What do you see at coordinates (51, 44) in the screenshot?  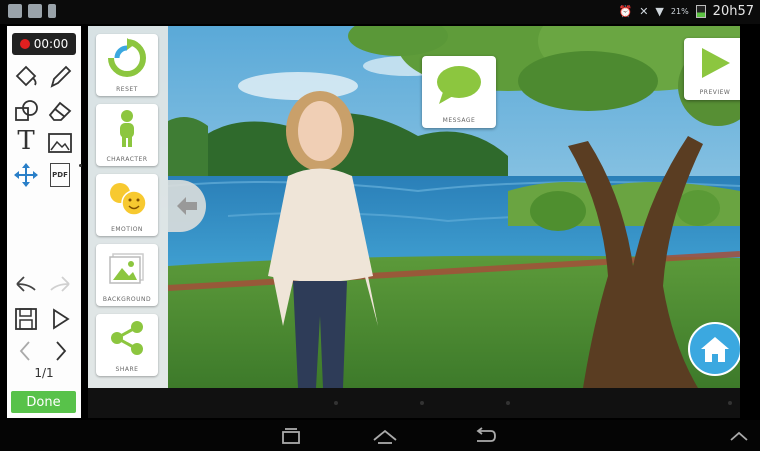 I see `record-timer: 00:00` at bounding box center [51, 44].